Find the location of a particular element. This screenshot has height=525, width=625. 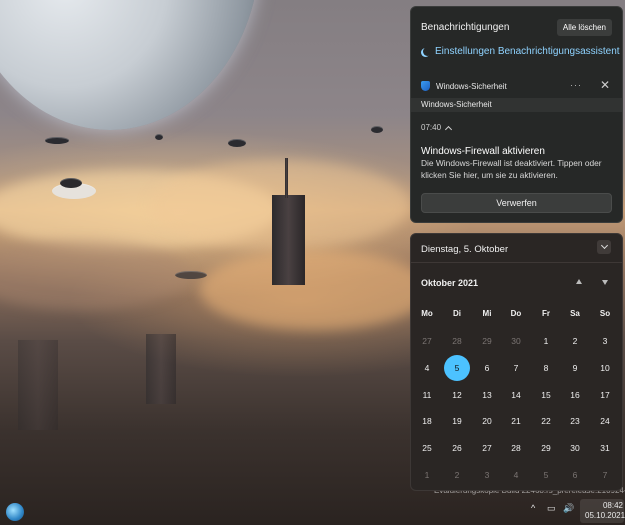

notification-app-header: Windows-Sicherheit ··· ✕ is located at coordinates (516, 86).